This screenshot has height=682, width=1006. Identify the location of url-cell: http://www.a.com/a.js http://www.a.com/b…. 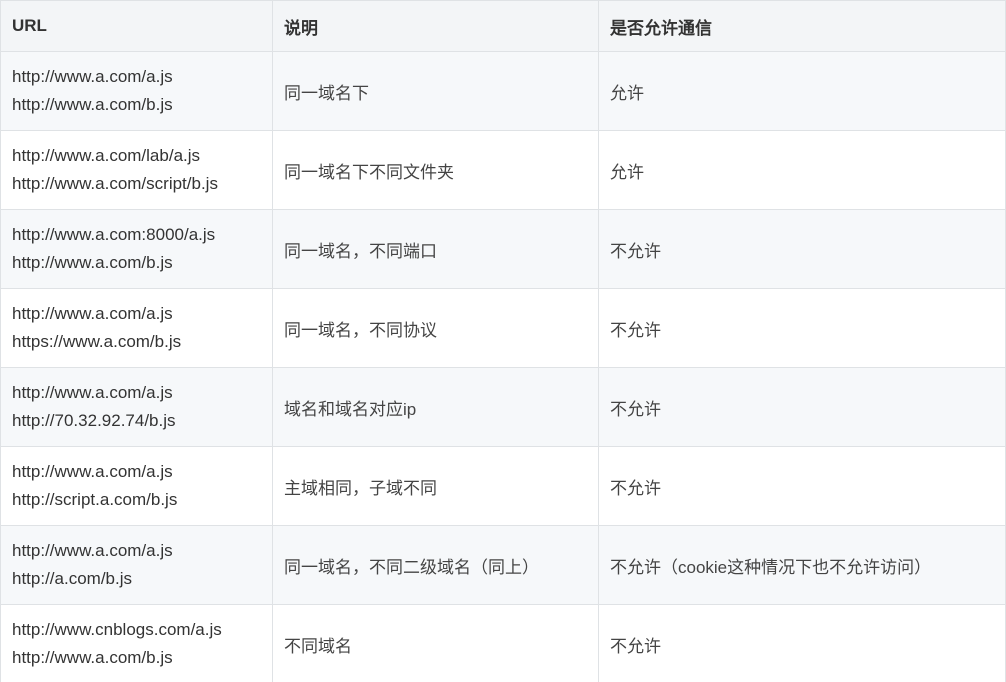
(136, 91).